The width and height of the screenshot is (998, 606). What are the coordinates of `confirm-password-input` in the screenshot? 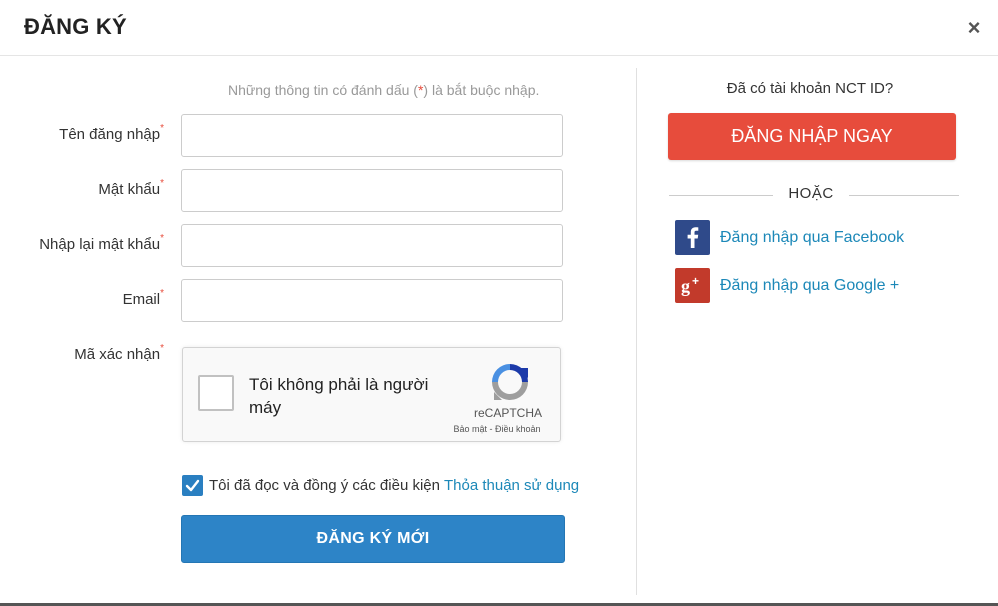 It's located at (372, 245).